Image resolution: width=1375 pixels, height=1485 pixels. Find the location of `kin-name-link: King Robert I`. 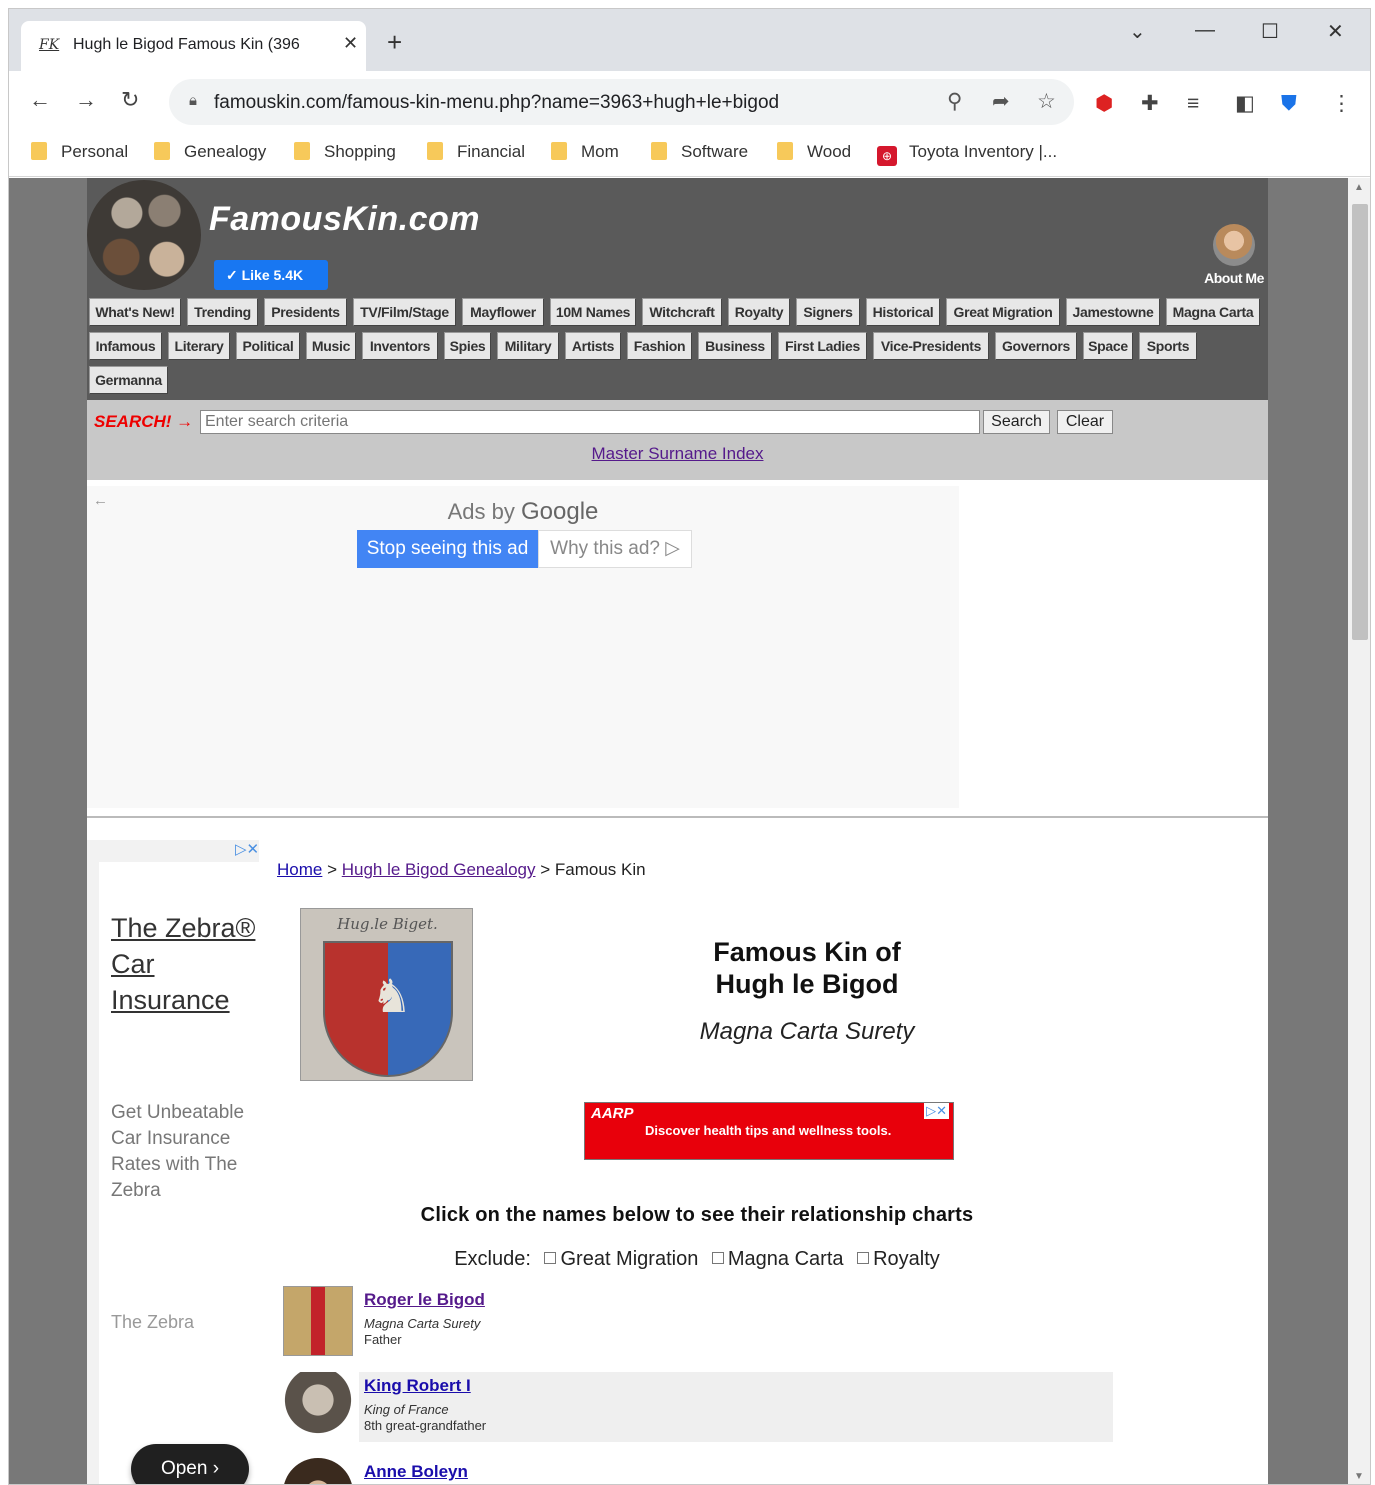

kin-name-link: King Robert I is located at coordinates (417, 1386).